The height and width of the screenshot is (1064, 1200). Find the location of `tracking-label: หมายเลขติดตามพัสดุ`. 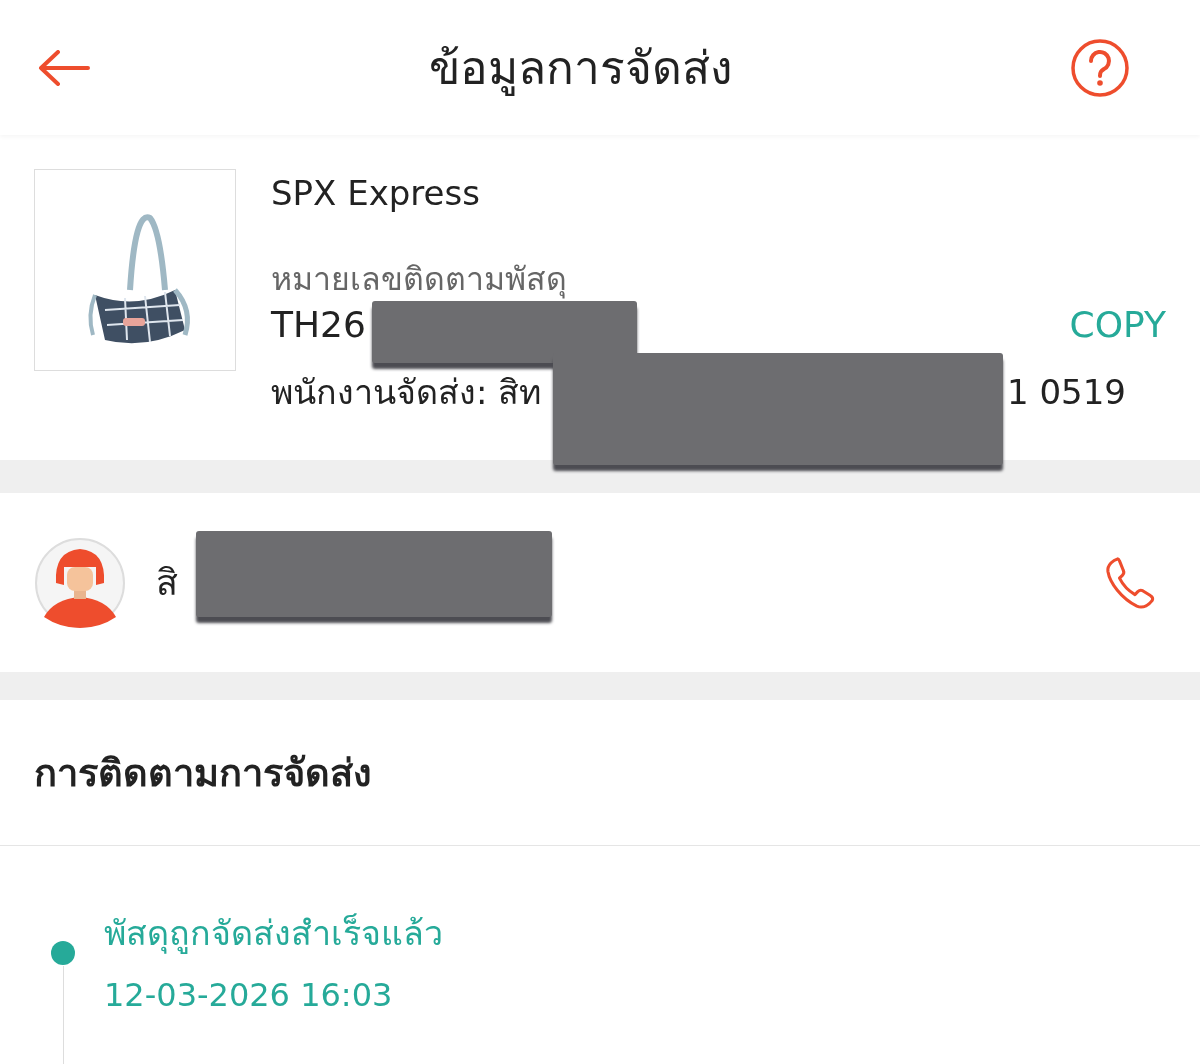

tracking-label: หมายเลขติดตามพัสดุ is located at coordinates (419, 280).